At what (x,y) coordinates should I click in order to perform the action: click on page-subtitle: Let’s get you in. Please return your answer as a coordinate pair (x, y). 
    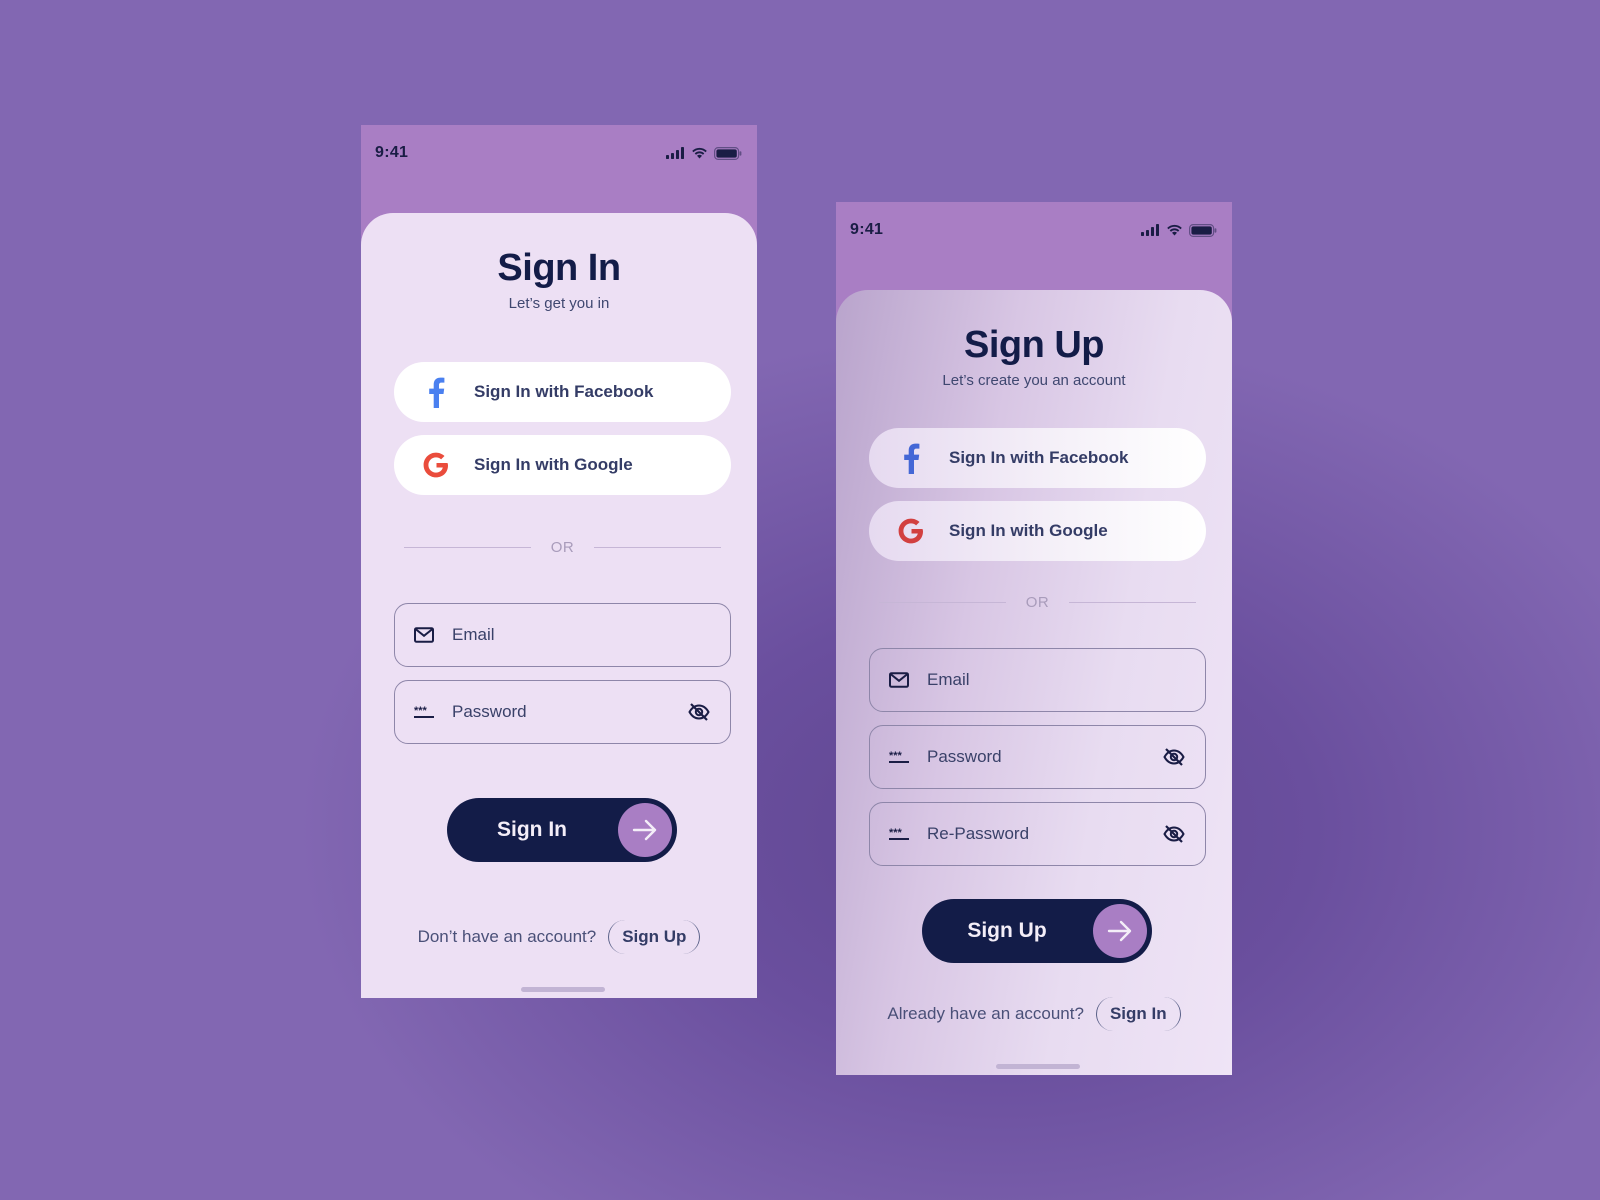
    Looking at the image, I should click on (559, 303).